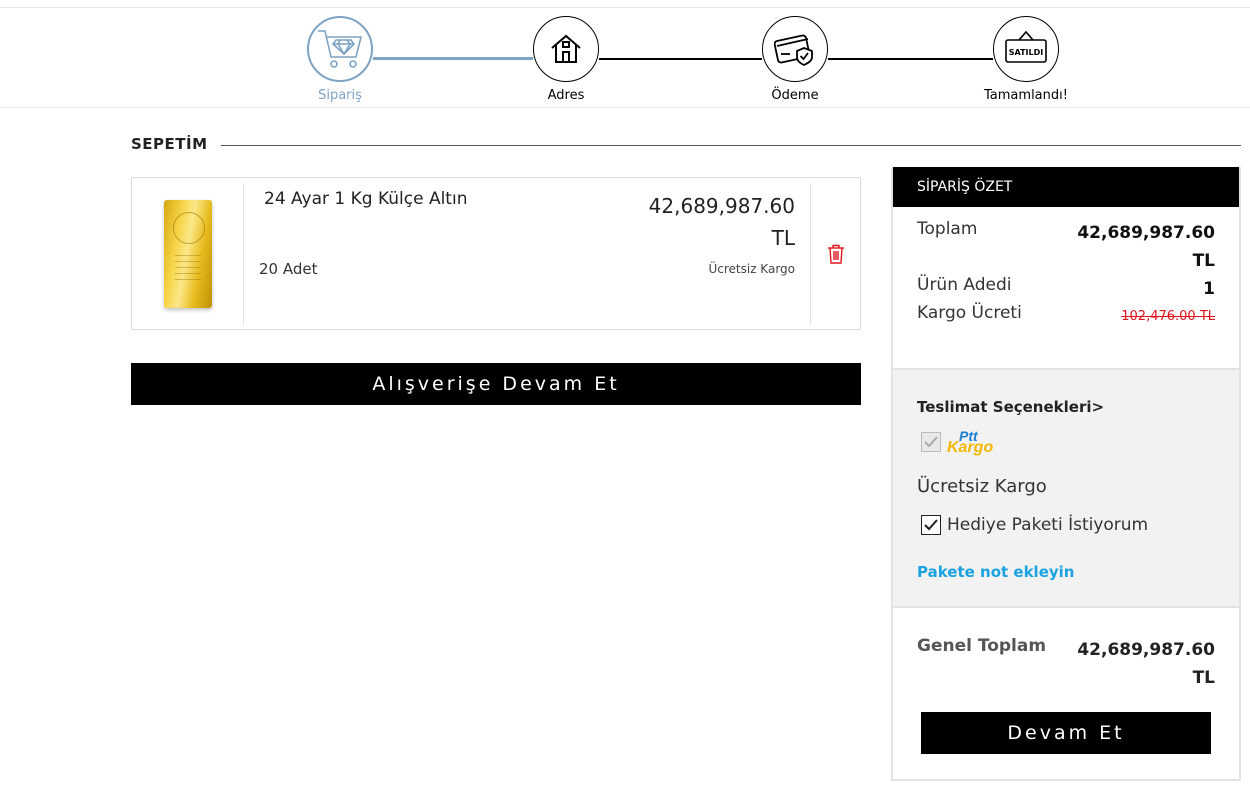 The image size is (1250, 785). Describe the element at coordinates (1168, 316) in the screenshot. I see `summary-shipping-value: 102,476.00 TL` at that location.